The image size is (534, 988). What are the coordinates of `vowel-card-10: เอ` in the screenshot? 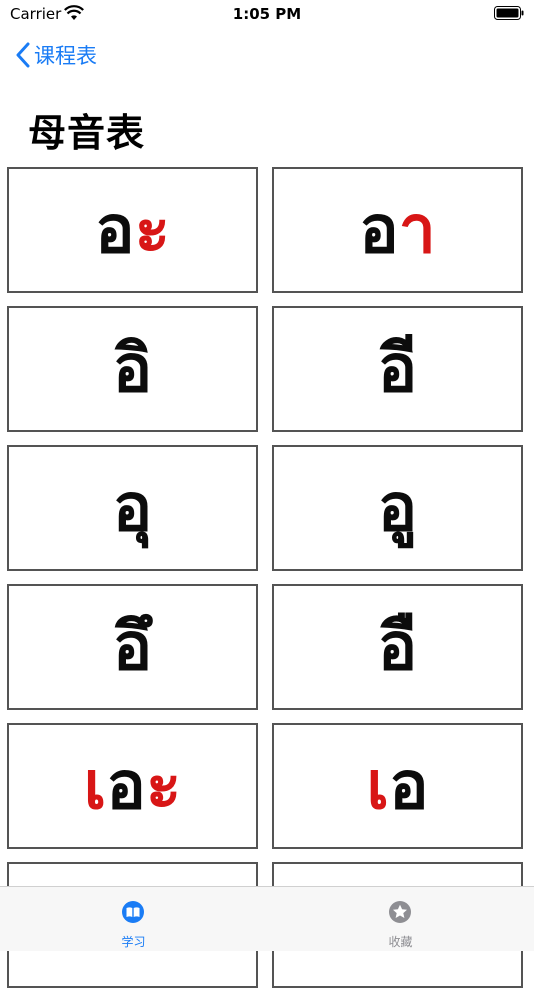 It's located at (397, 786).